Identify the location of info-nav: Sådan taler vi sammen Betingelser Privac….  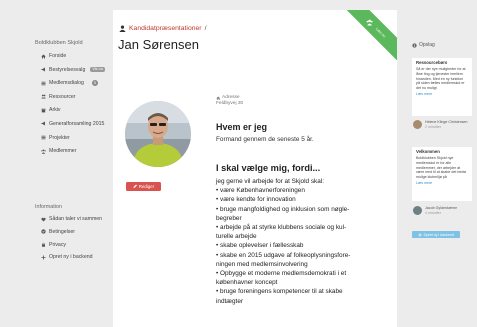
(75, 241).